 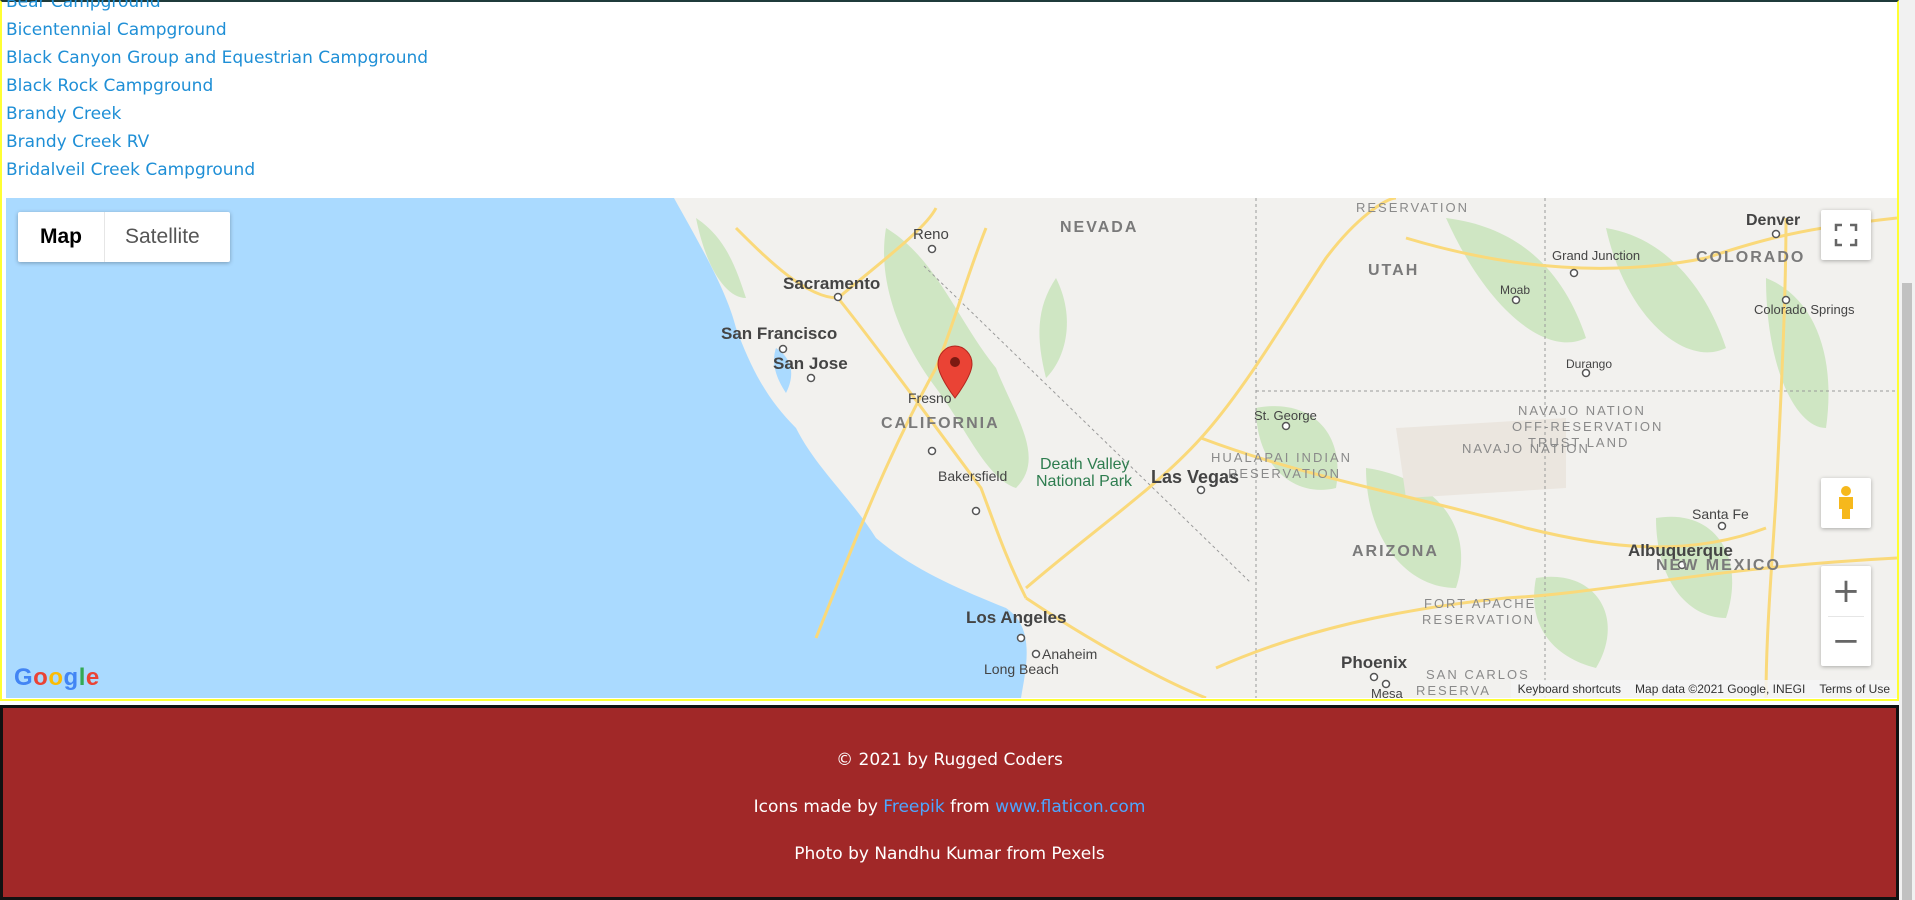 What do you see at coordinates (779, 333) in the screenshot?
I see `map-label-san-francisco: San Francisco` at bounding box center [779, 333].